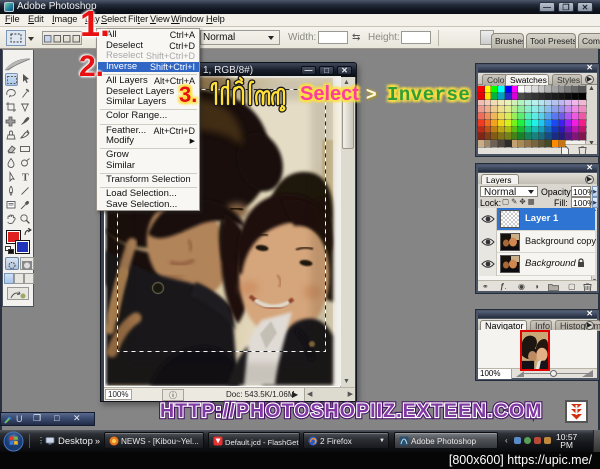 This screenshot has width=600, height=469. Describe the element at coordinates (25, 178) in the screenshot. I see `svg-text: T` at that location.